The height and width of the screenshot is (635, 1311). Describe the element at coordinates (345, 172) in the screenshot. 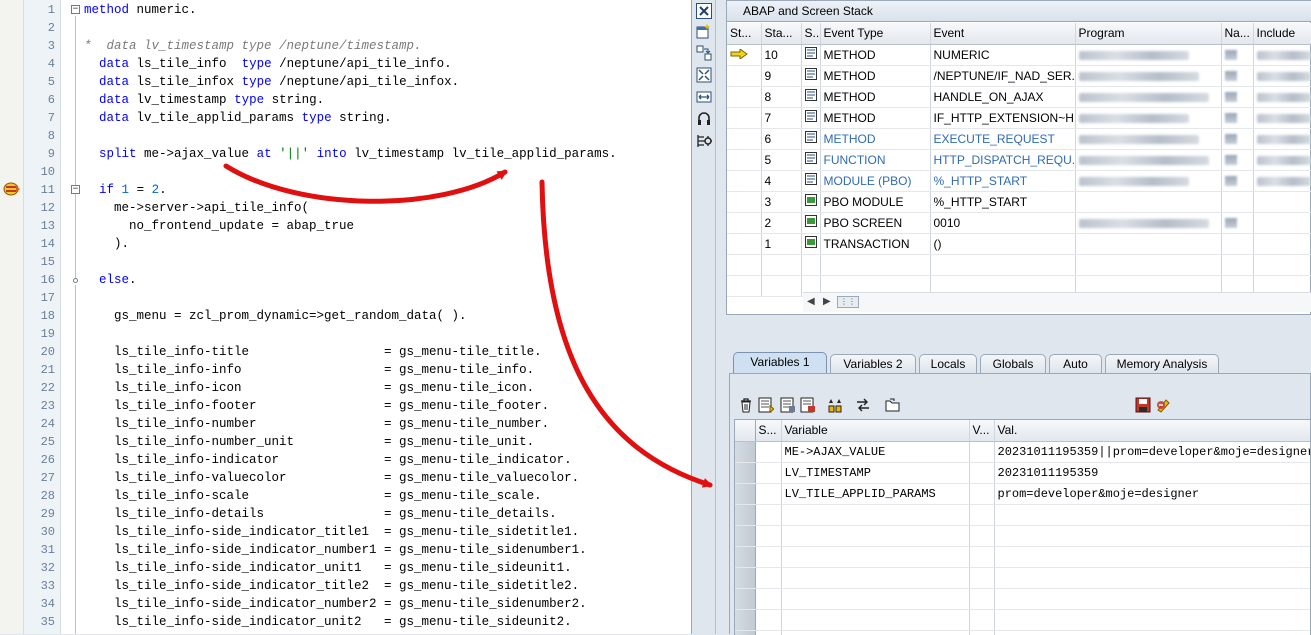

I see `code-line: 10` at that location.